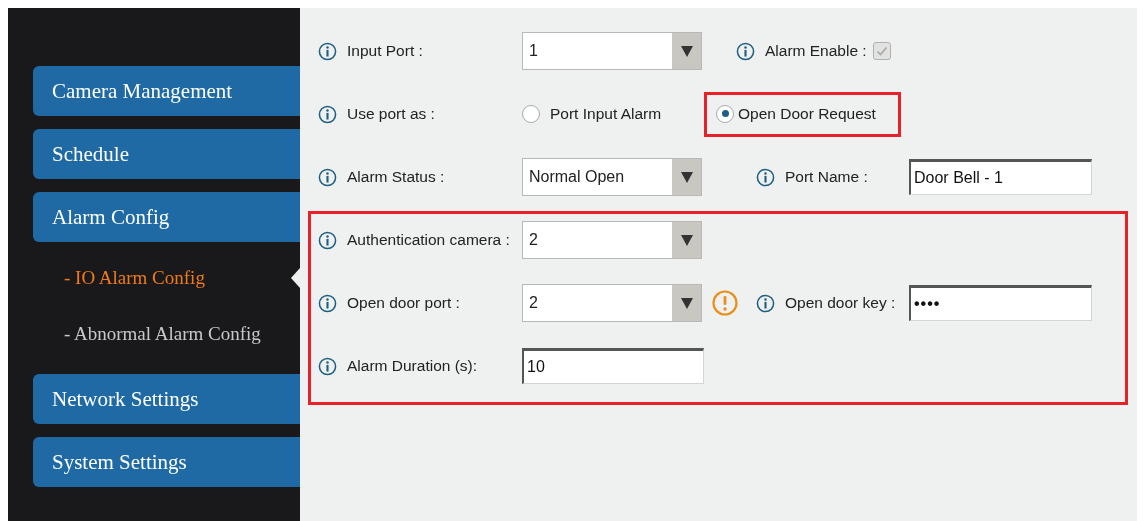  Describe the element at coordinates (612, 177) in the screenshot. I see `dropdown-select: Normal Open` at that location.